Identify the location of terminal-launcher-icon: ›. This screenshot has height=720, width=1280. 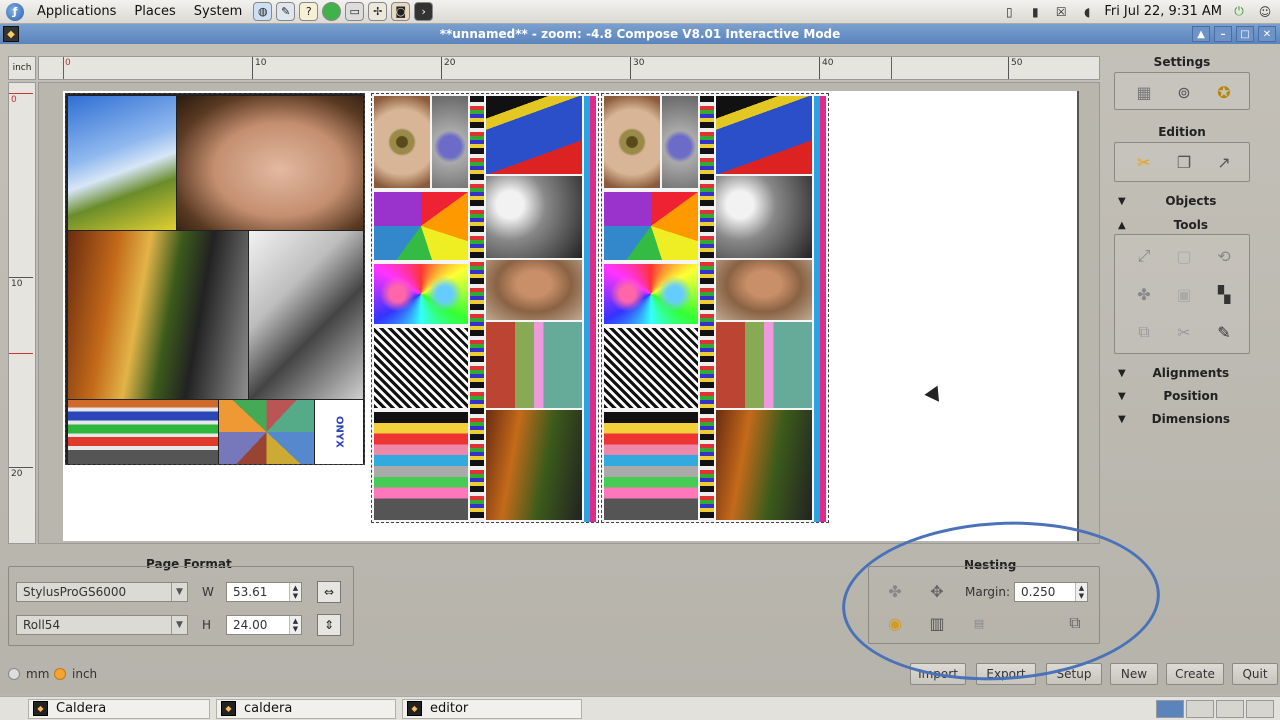
(424, 11).